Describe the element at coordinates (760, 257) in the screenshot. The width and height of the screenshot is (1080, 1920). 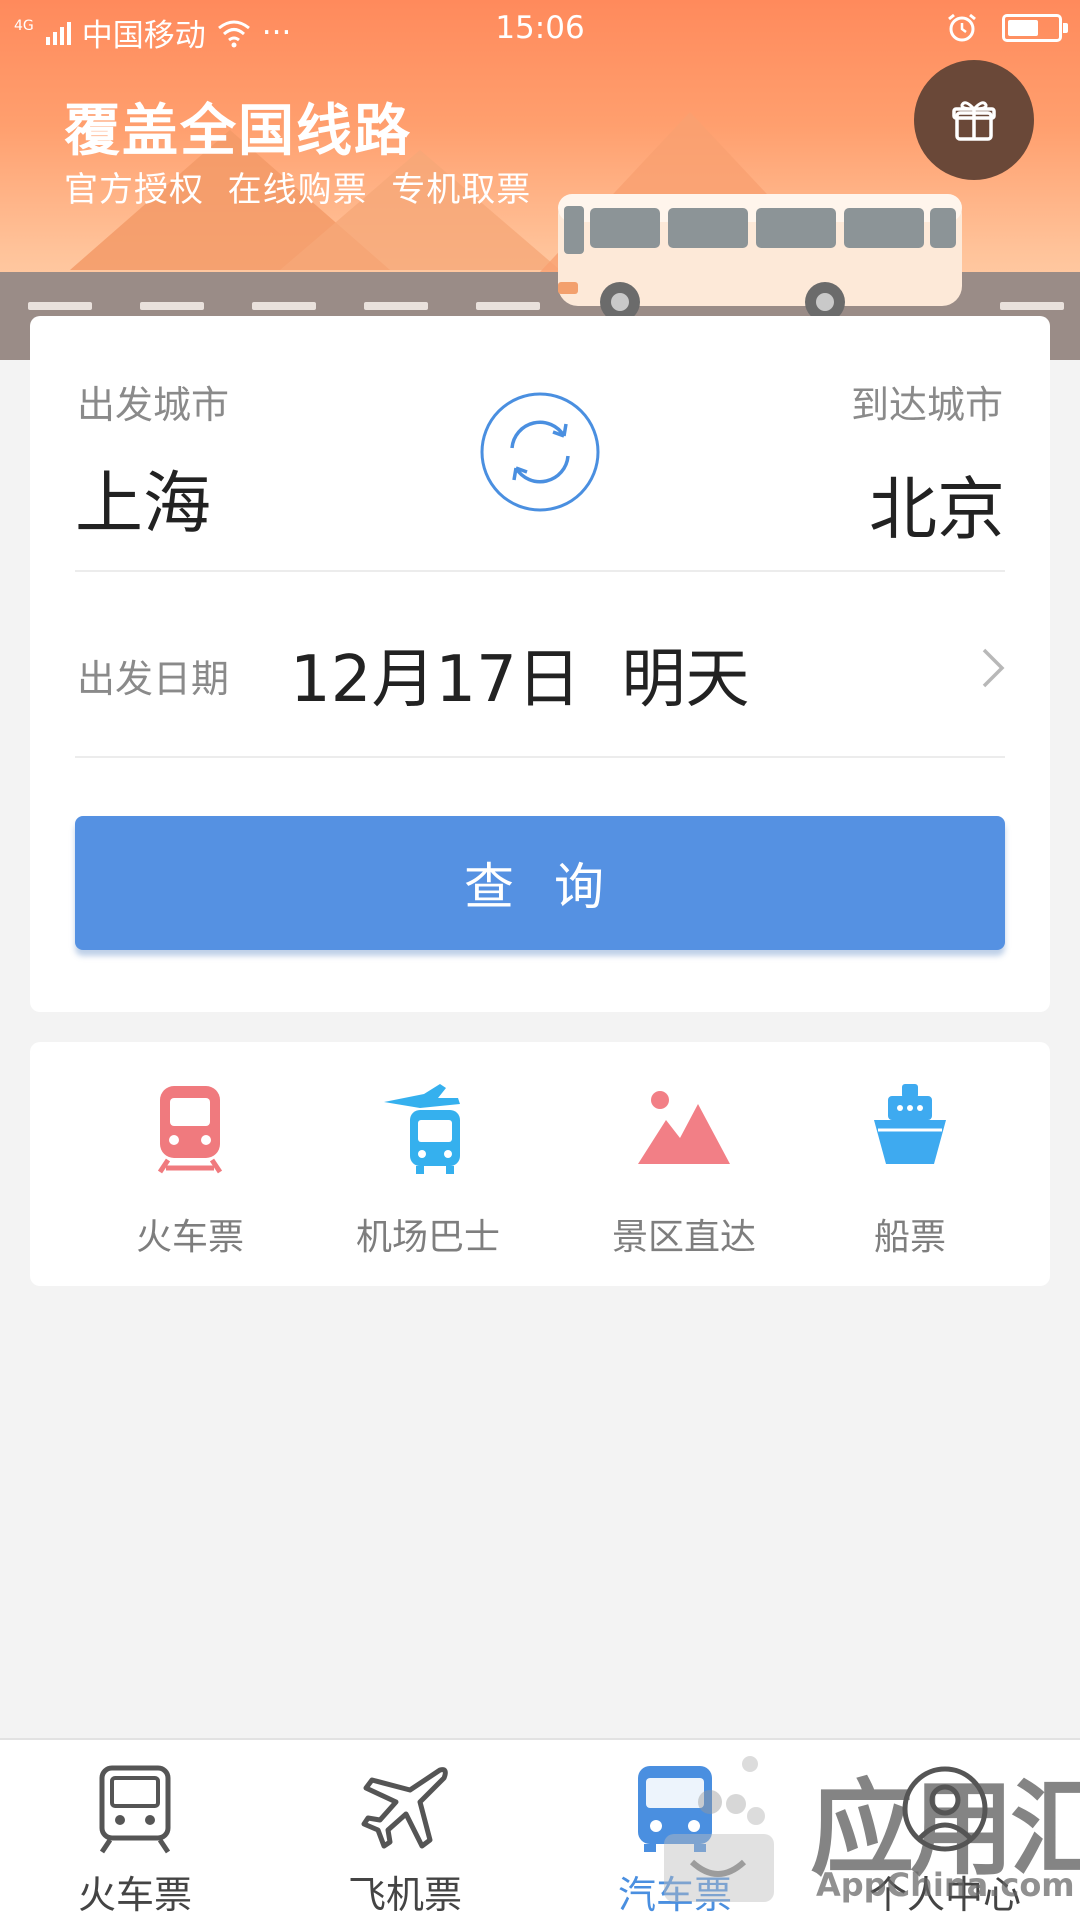
I see `bus-illustration` at that location.